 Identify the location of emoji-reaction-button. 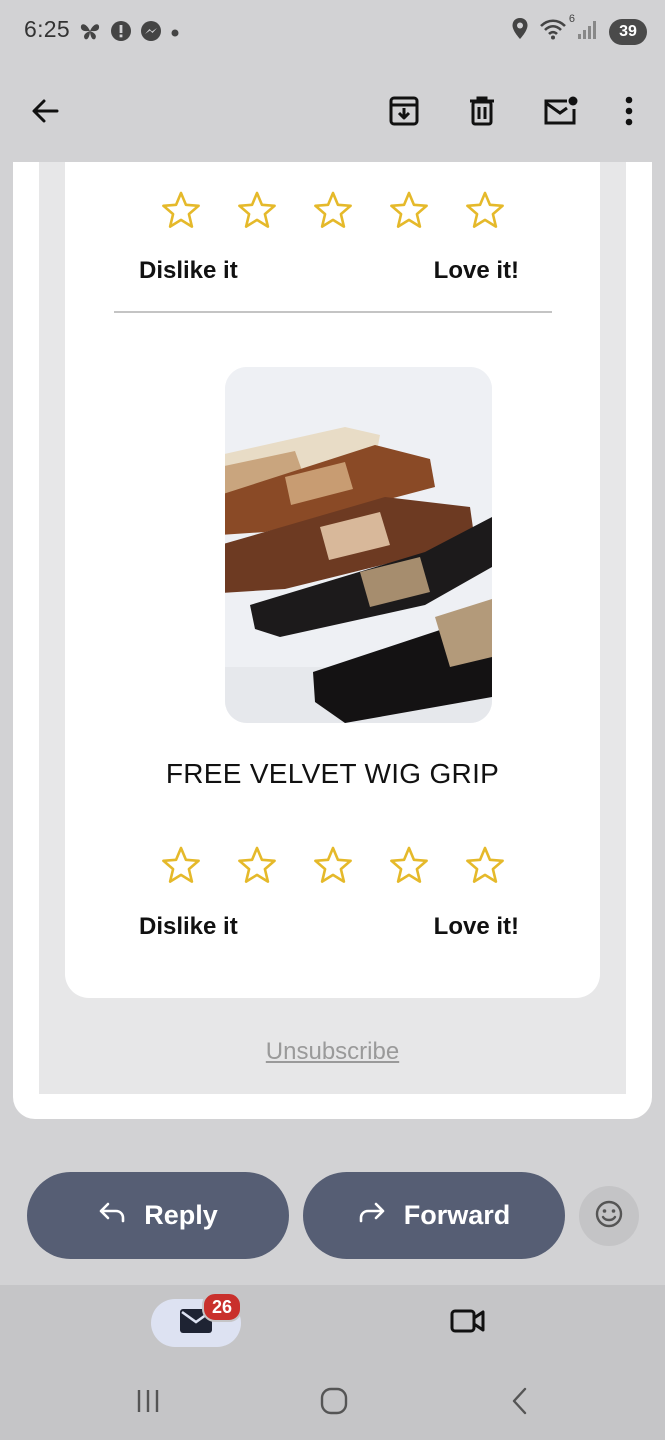
(609, 1216).